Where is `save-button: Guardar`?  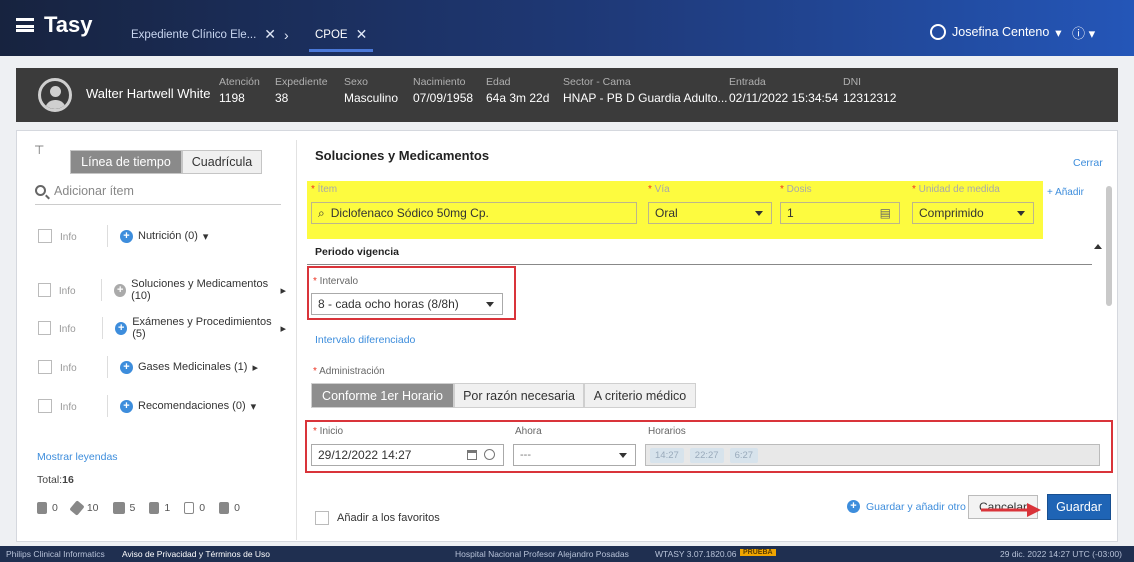 save-button: Guardar is located at coordinates (1079, 507).